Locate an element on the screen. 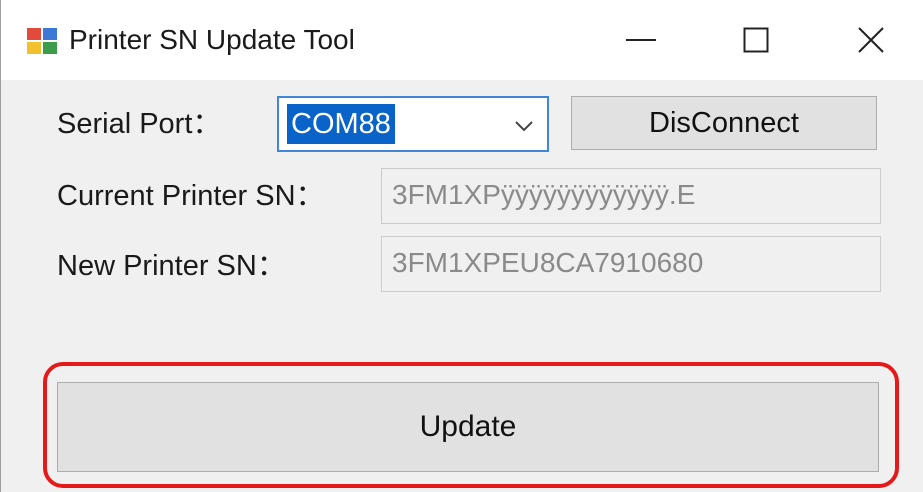 The height and width of the screenshot is (492, 923). new-sn-label: New Printer SN： is located at coordinates (171, 266).